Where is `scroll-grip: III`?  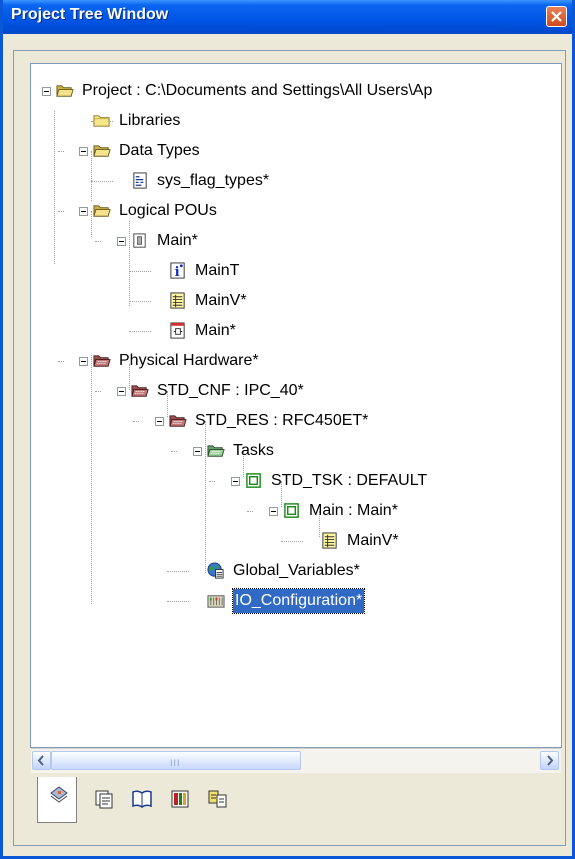 scroll-grip: III is located at coordinates (175, 763).